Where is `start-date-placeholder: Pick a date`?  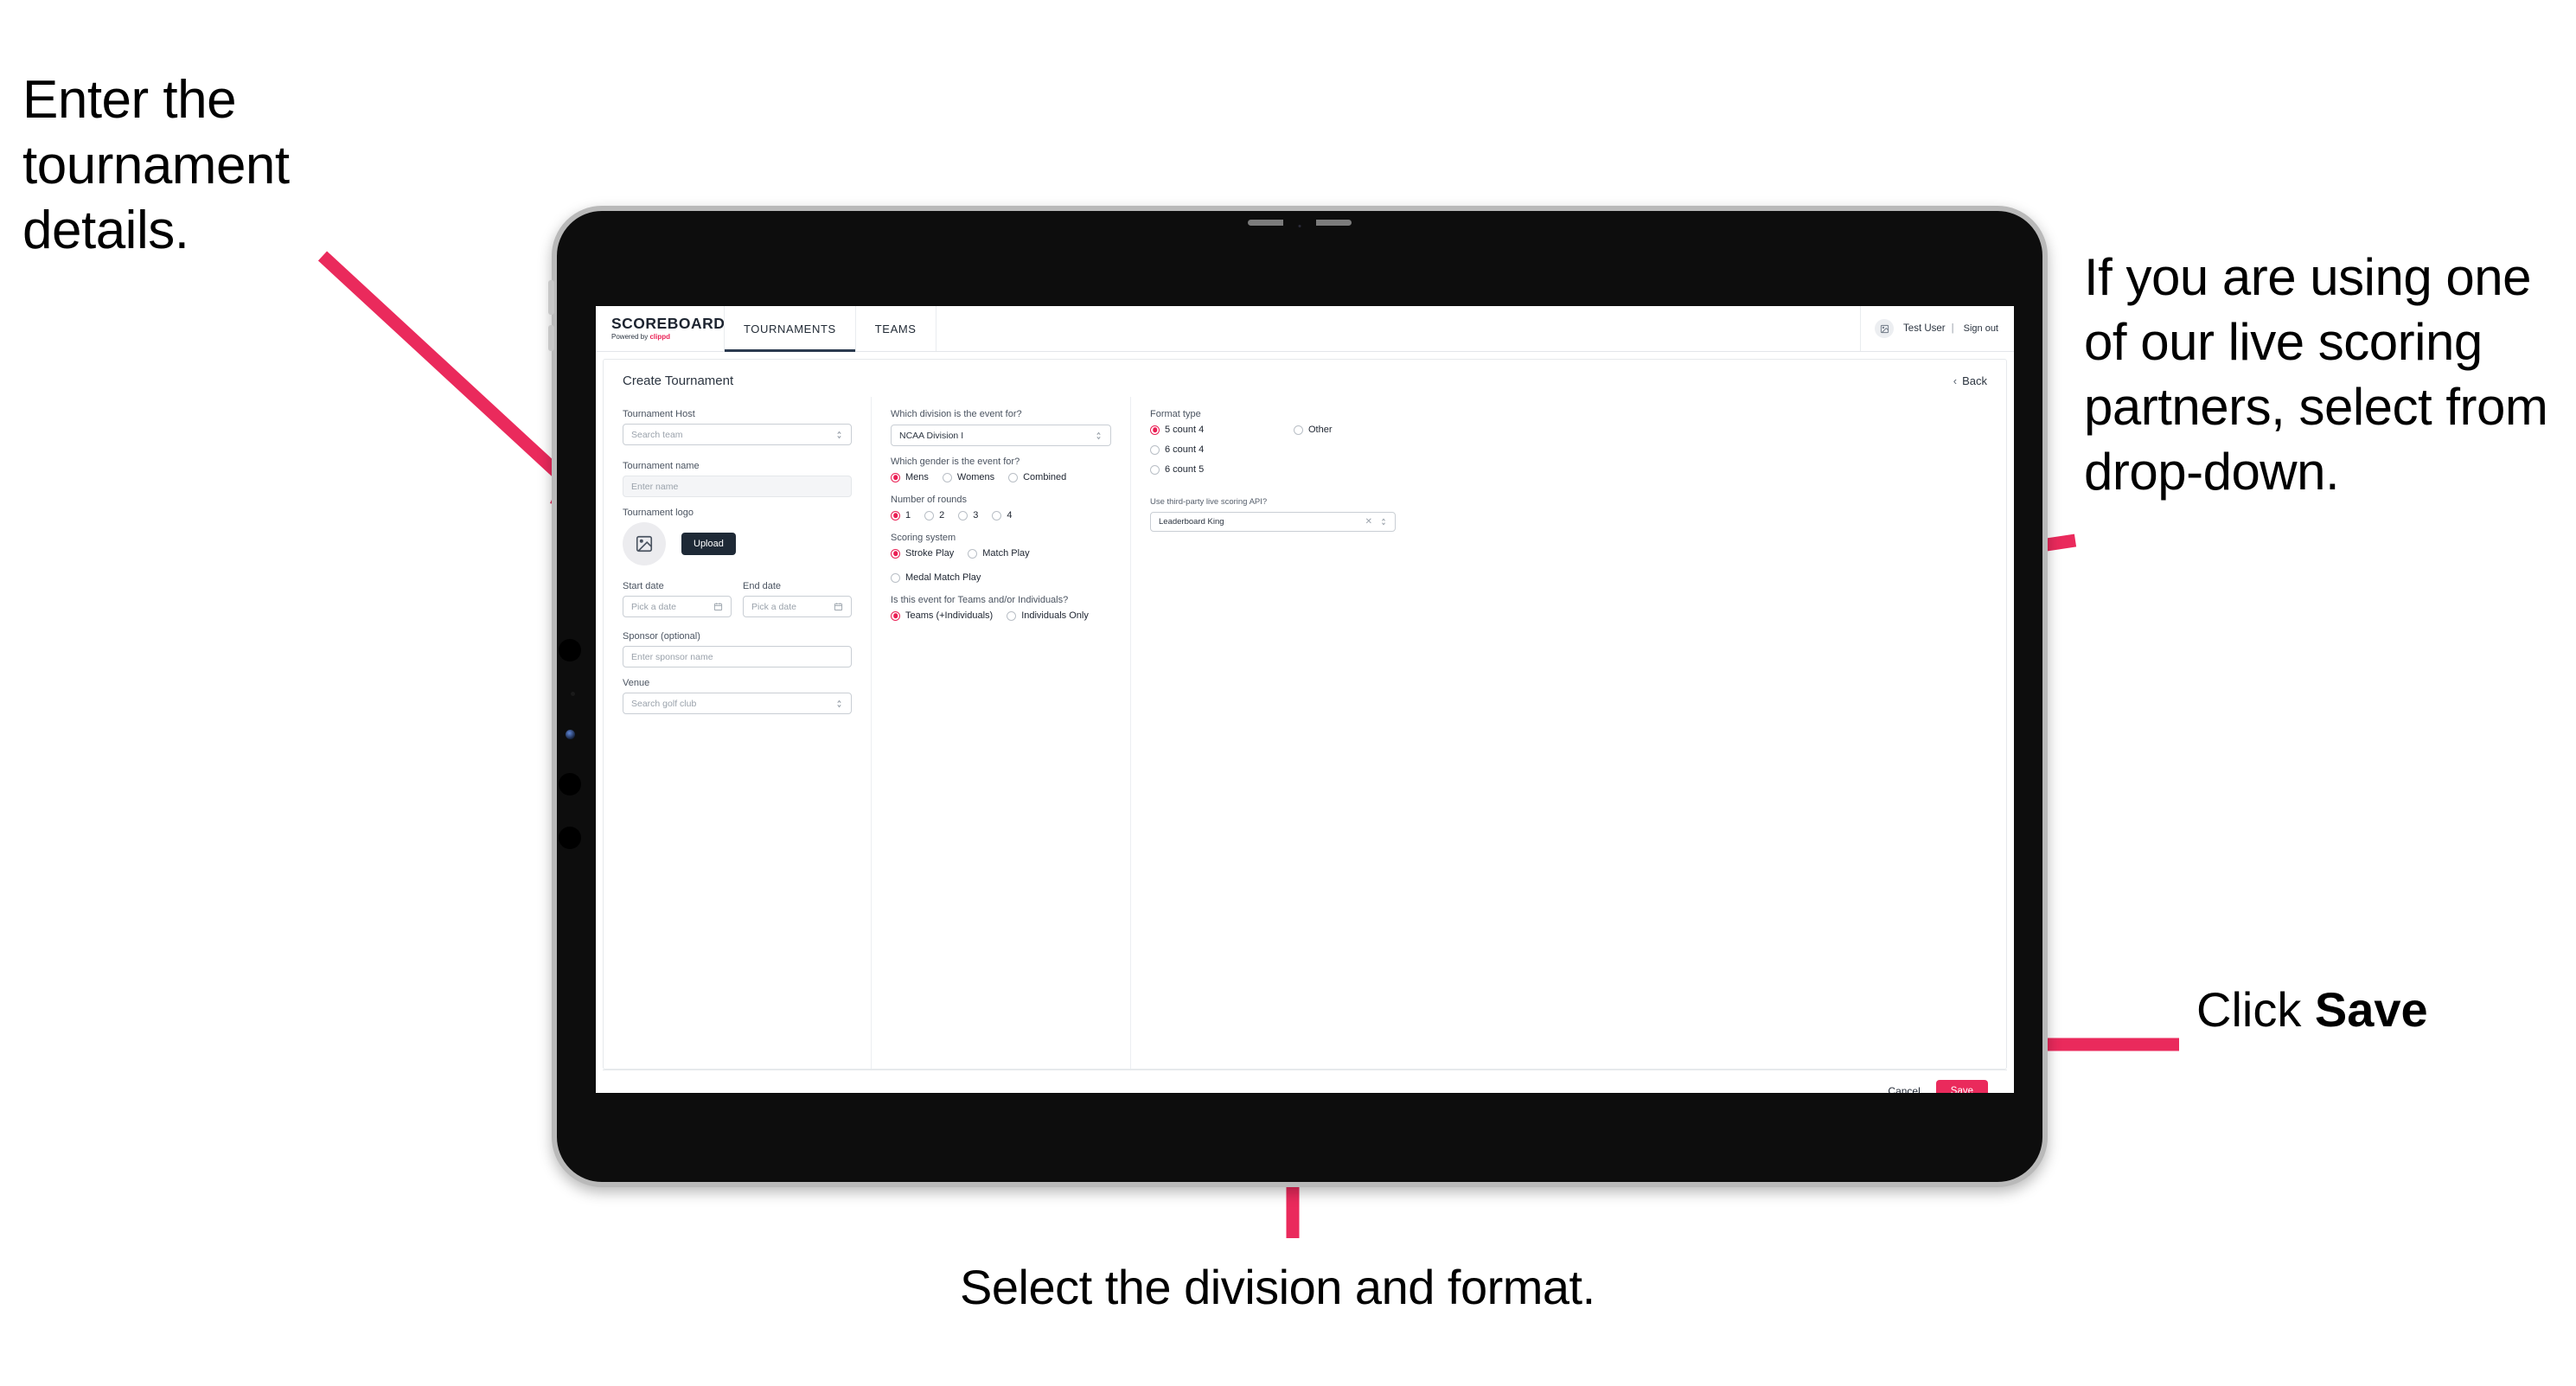 start-date-placeholder: Pick a date is located at coordinates (653, 606).